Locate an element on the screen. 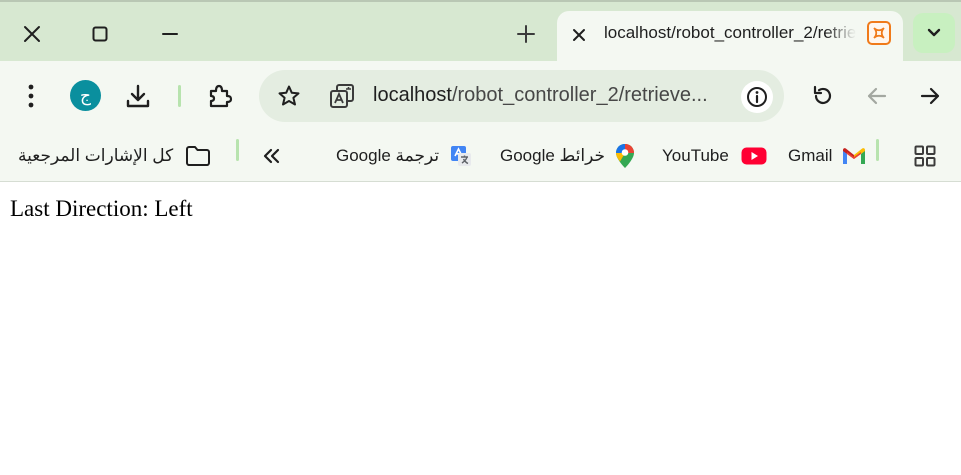 This screenshot has width=961, height=475. last-direction-text: Last Direction: Left is located at coordinates (101, 208).